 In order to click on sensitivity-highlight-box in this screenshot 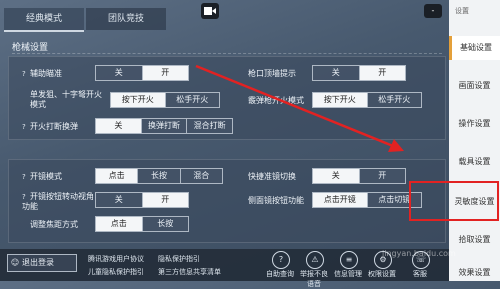, I will do `click(454, 201)`.